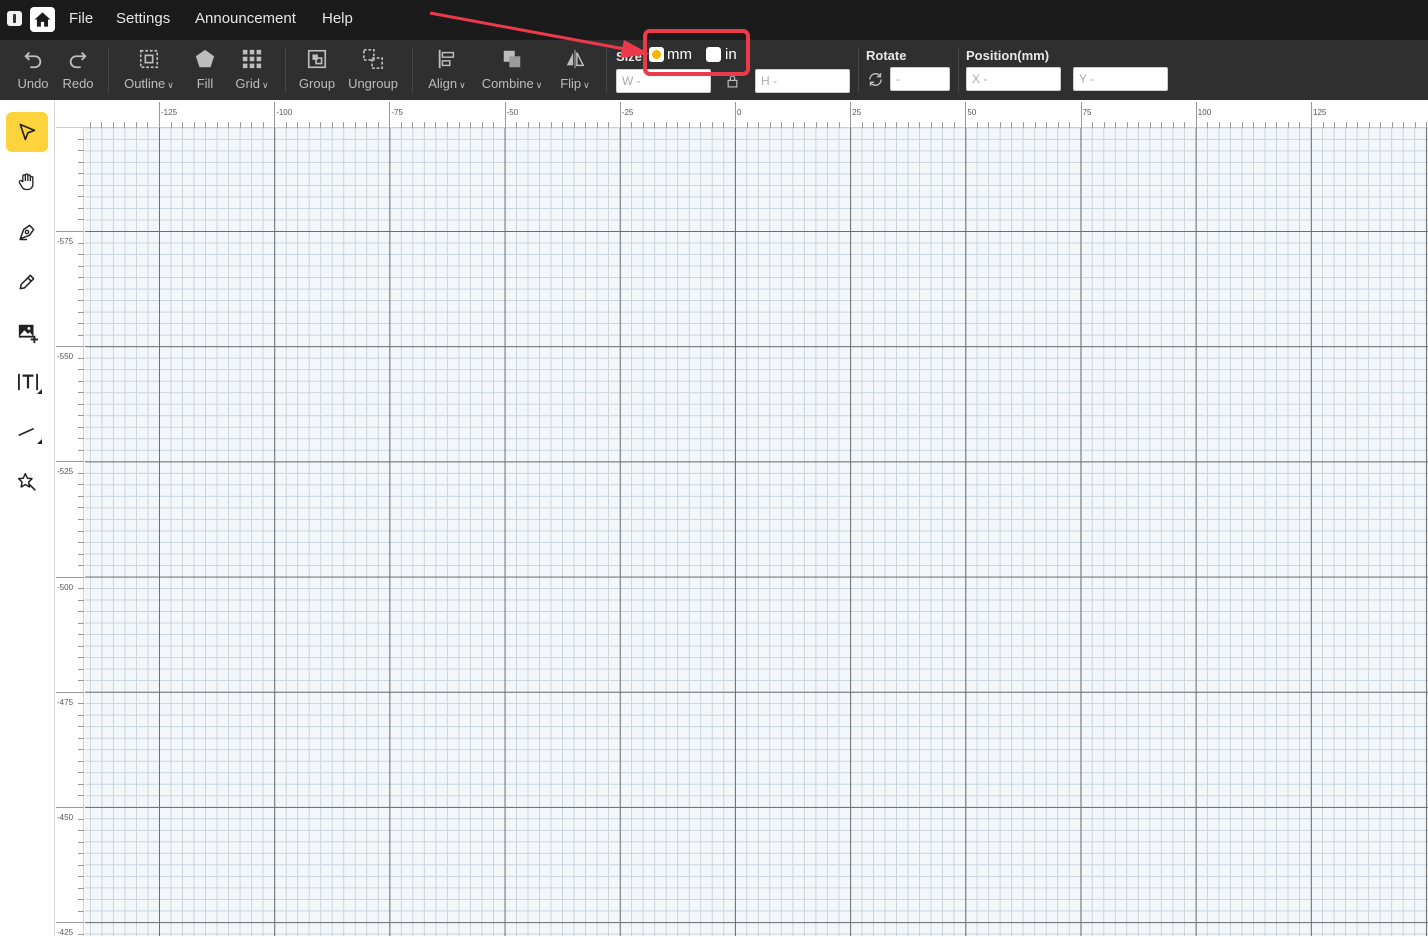 The image size is (1428, 937). I want to click on submenu-corner-icon, so click(39, 441).